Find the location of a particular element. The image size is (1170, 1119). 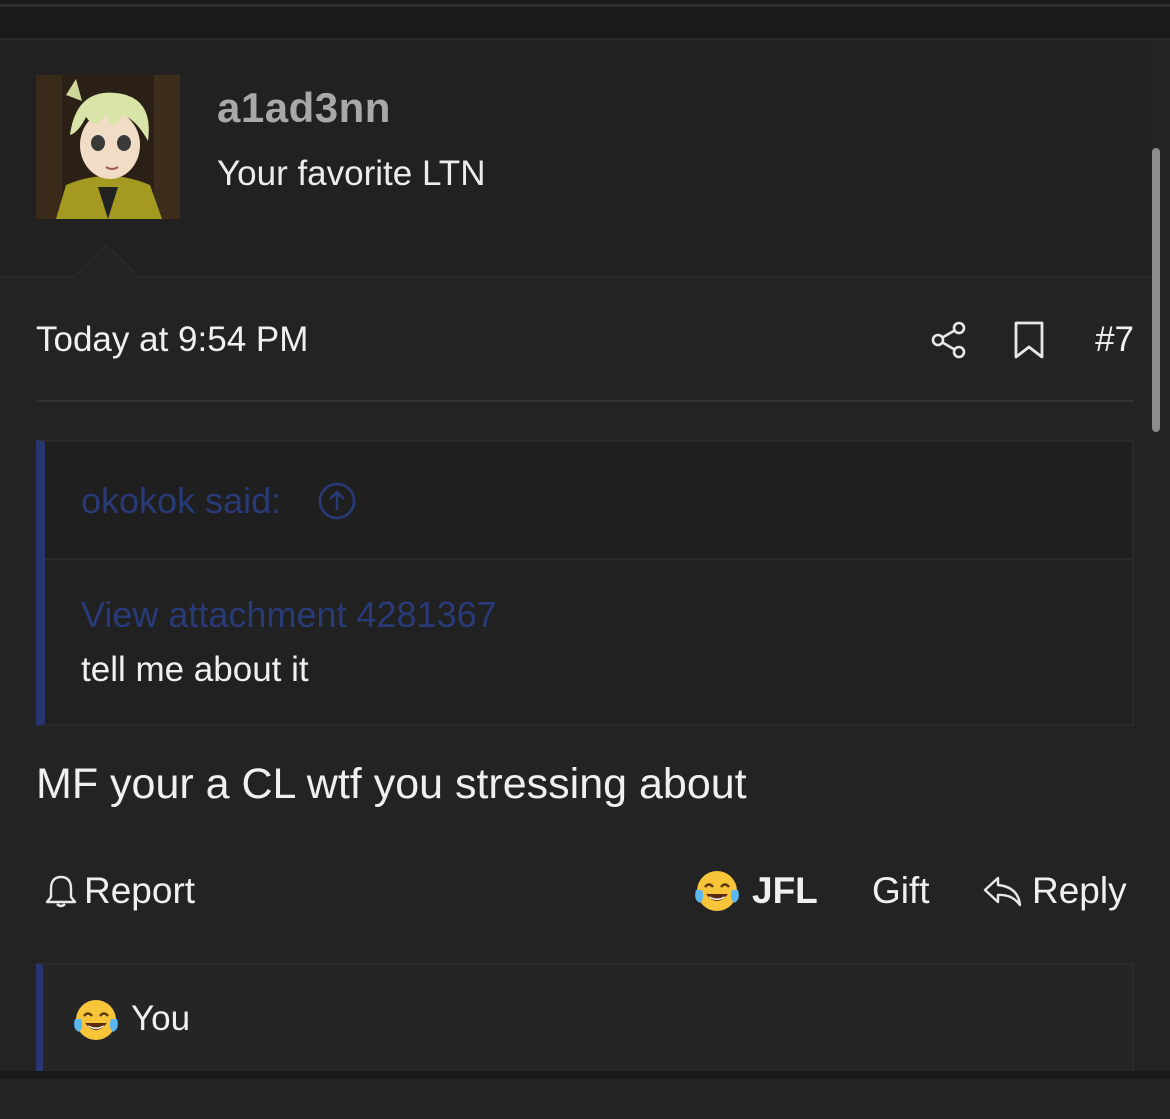

reactions-summary-text: You is located at coordinates (161, 1018).